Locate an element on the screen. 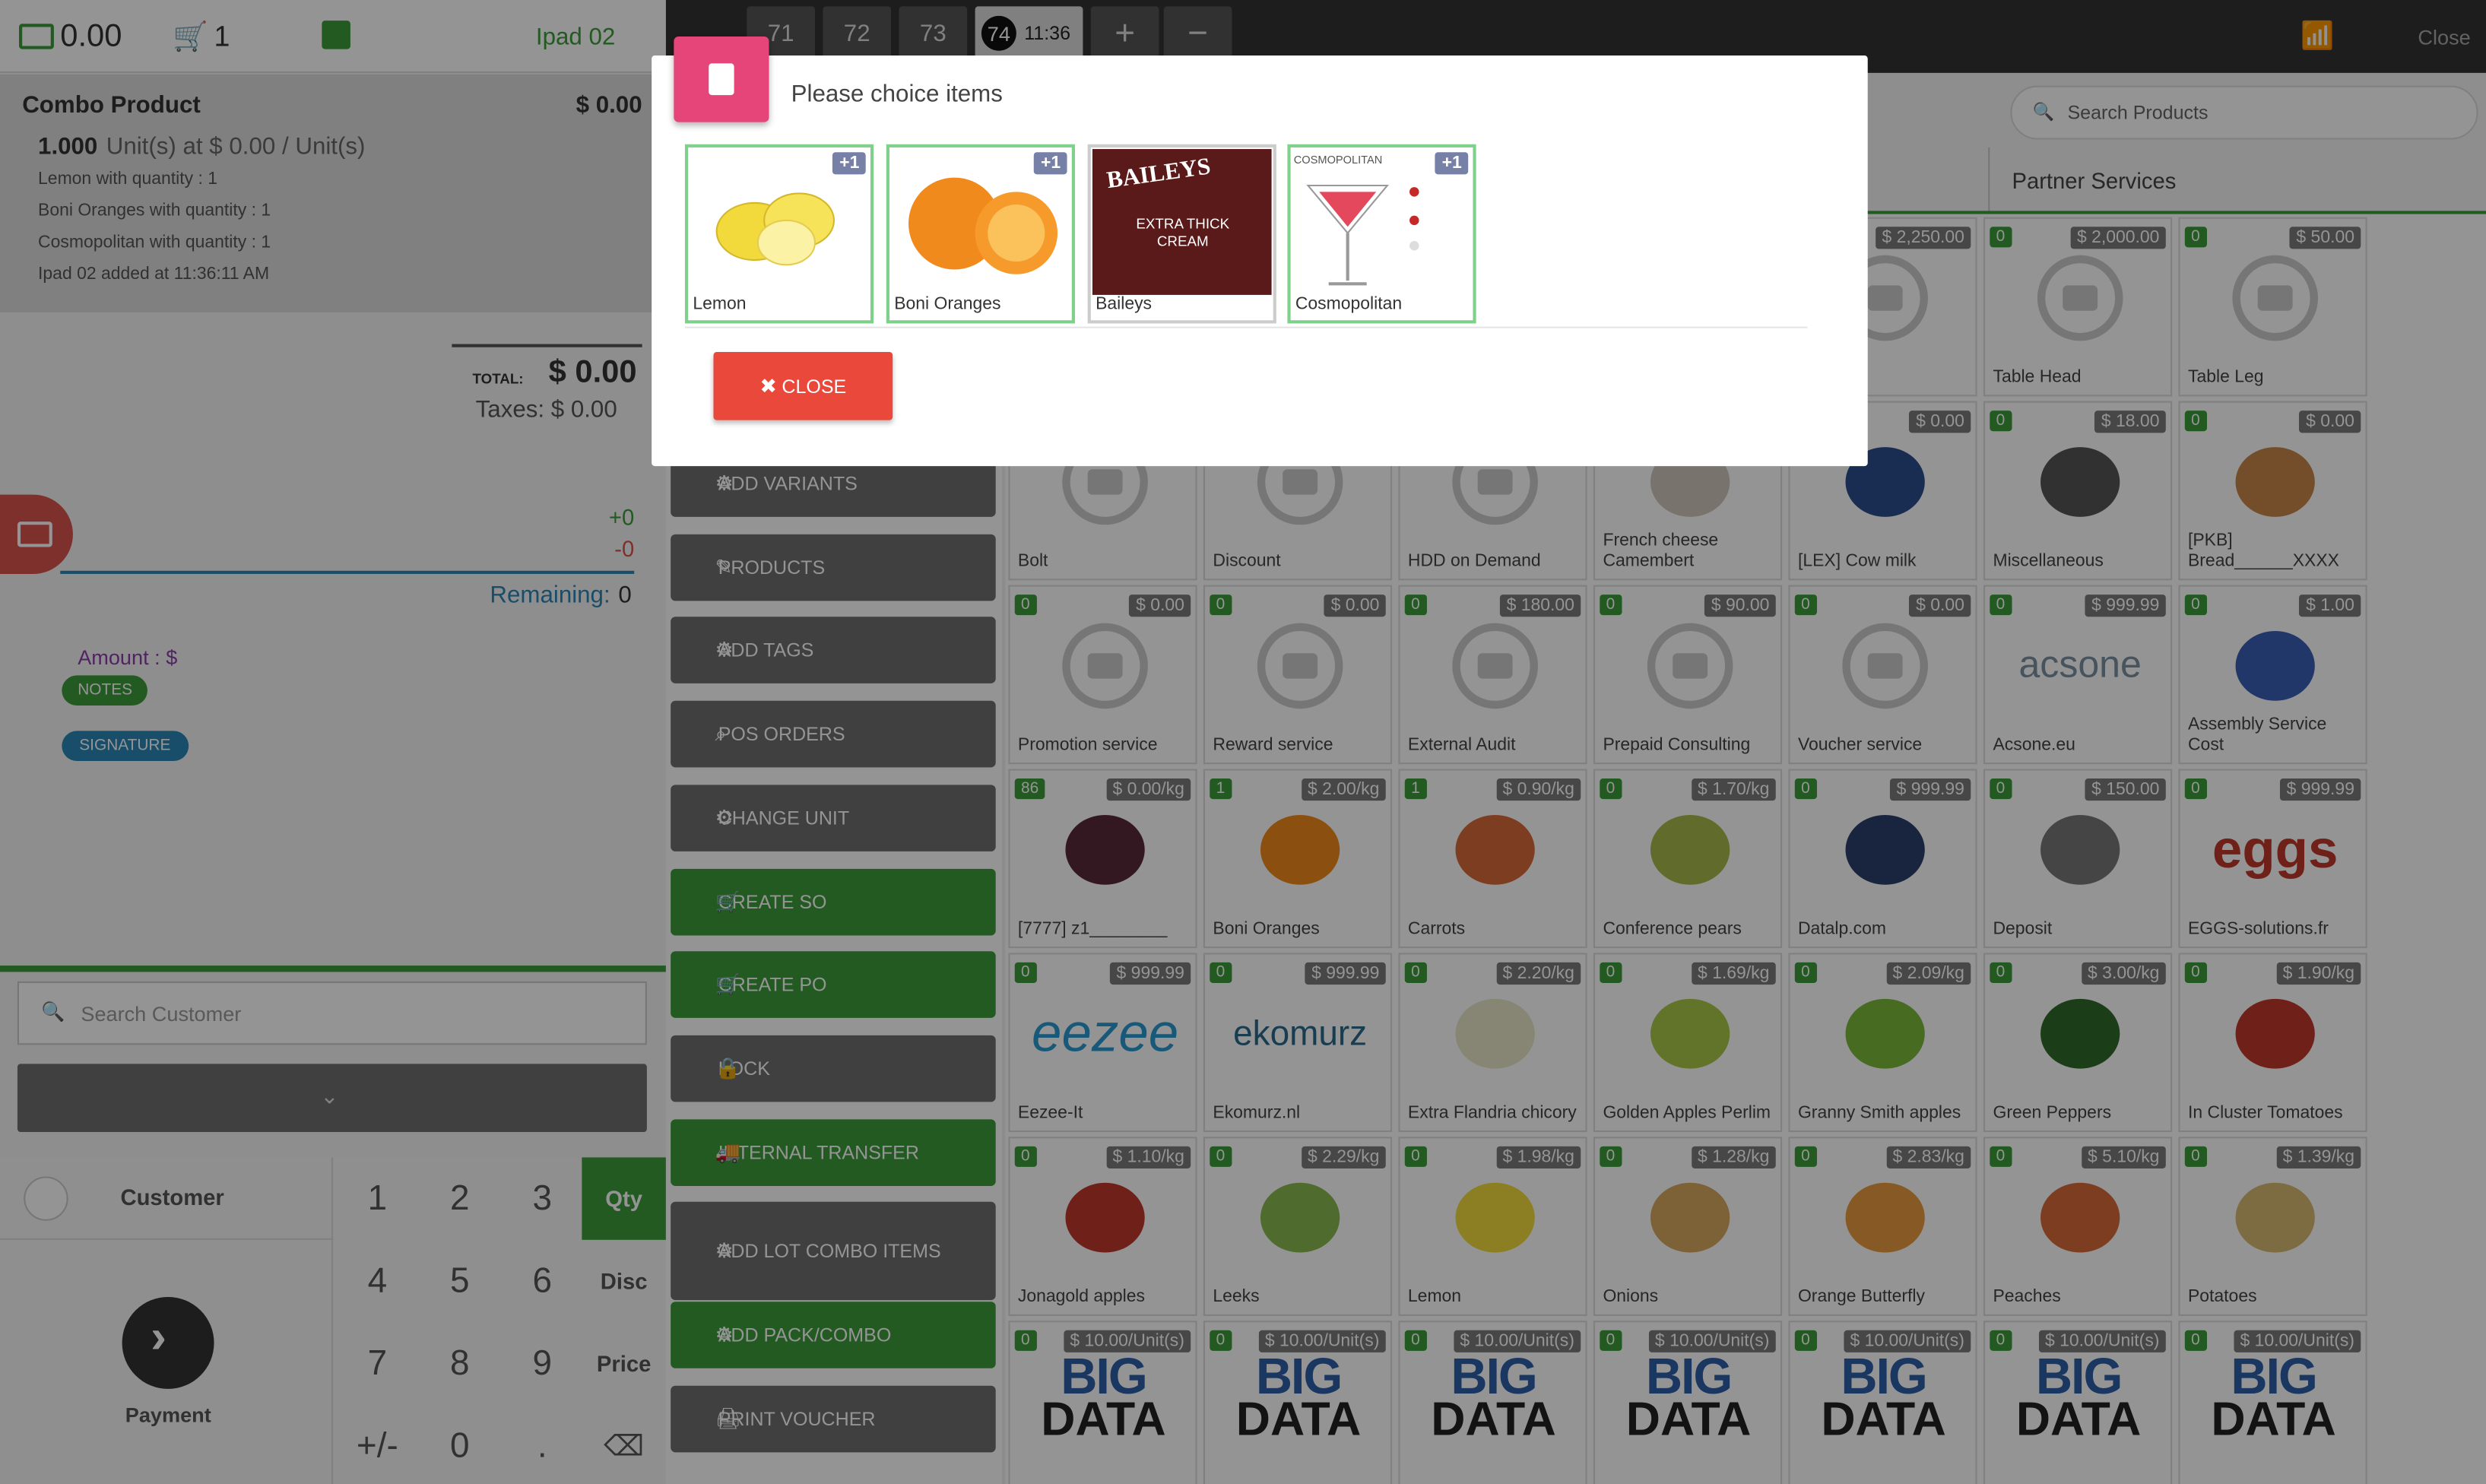  cocktail-image is located at coordinates (1362, 235).